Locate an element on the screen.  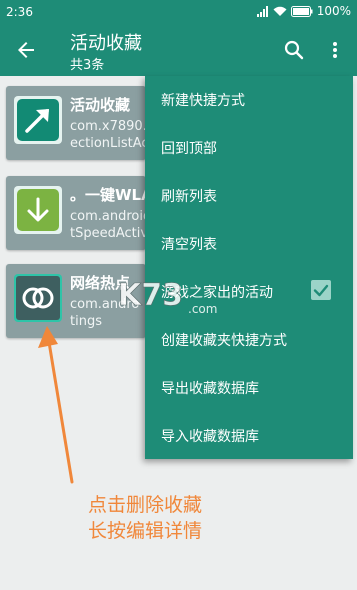
menu-item-create-folder-shortcut: 创建收藏夹快捷方式 is located at coordinates (249, 340).